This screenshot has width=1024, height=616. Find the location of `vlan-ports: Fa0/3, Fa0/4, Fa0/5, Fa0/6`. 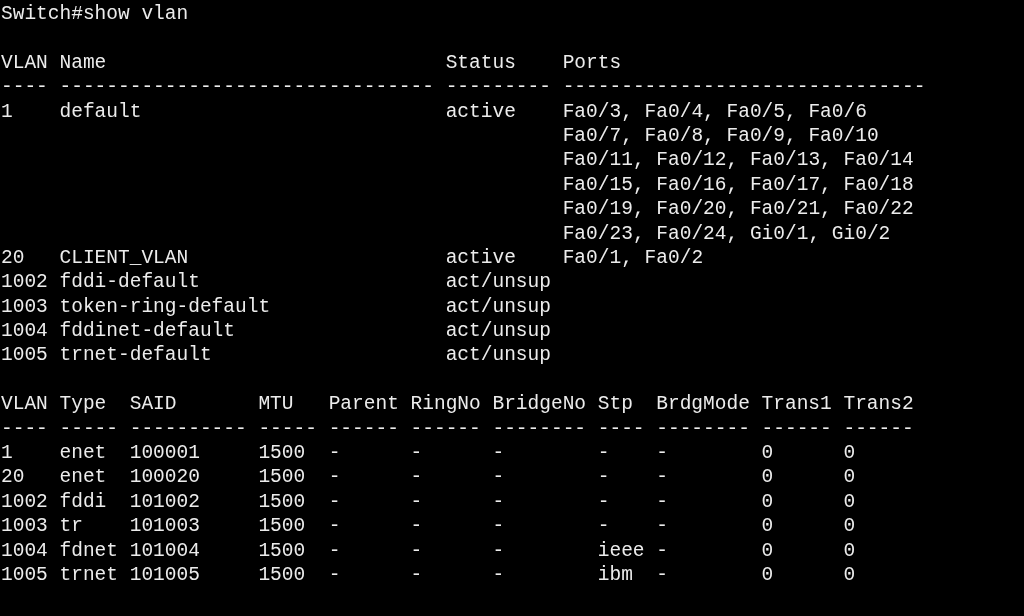

vlan-ports: Fa0/3, Fa0/4, Fa0/5, Fa0/6 is located at coordinates (714, 111).